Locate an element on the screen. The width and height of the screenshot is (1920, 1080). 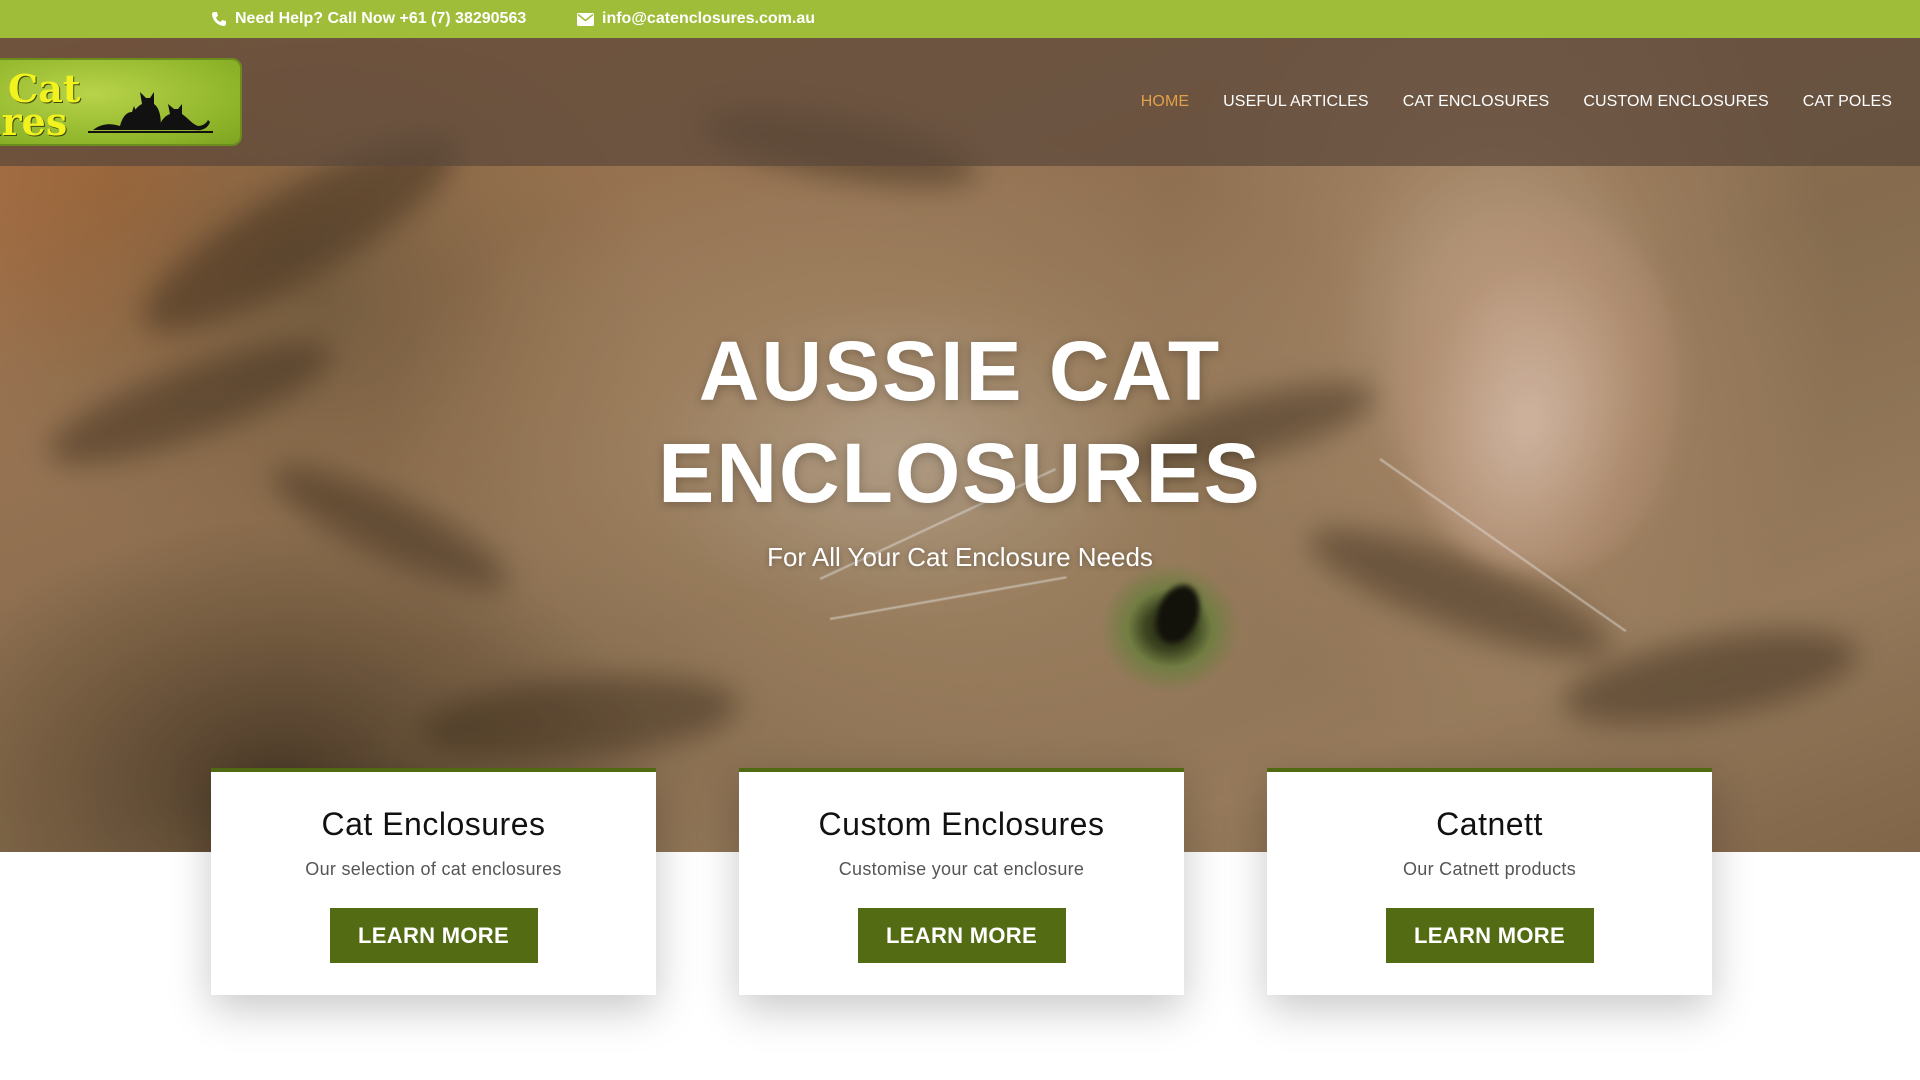
phone-text: Need Help? Call Now +61 (7) 38290563 is located at coordinates (381, 18).